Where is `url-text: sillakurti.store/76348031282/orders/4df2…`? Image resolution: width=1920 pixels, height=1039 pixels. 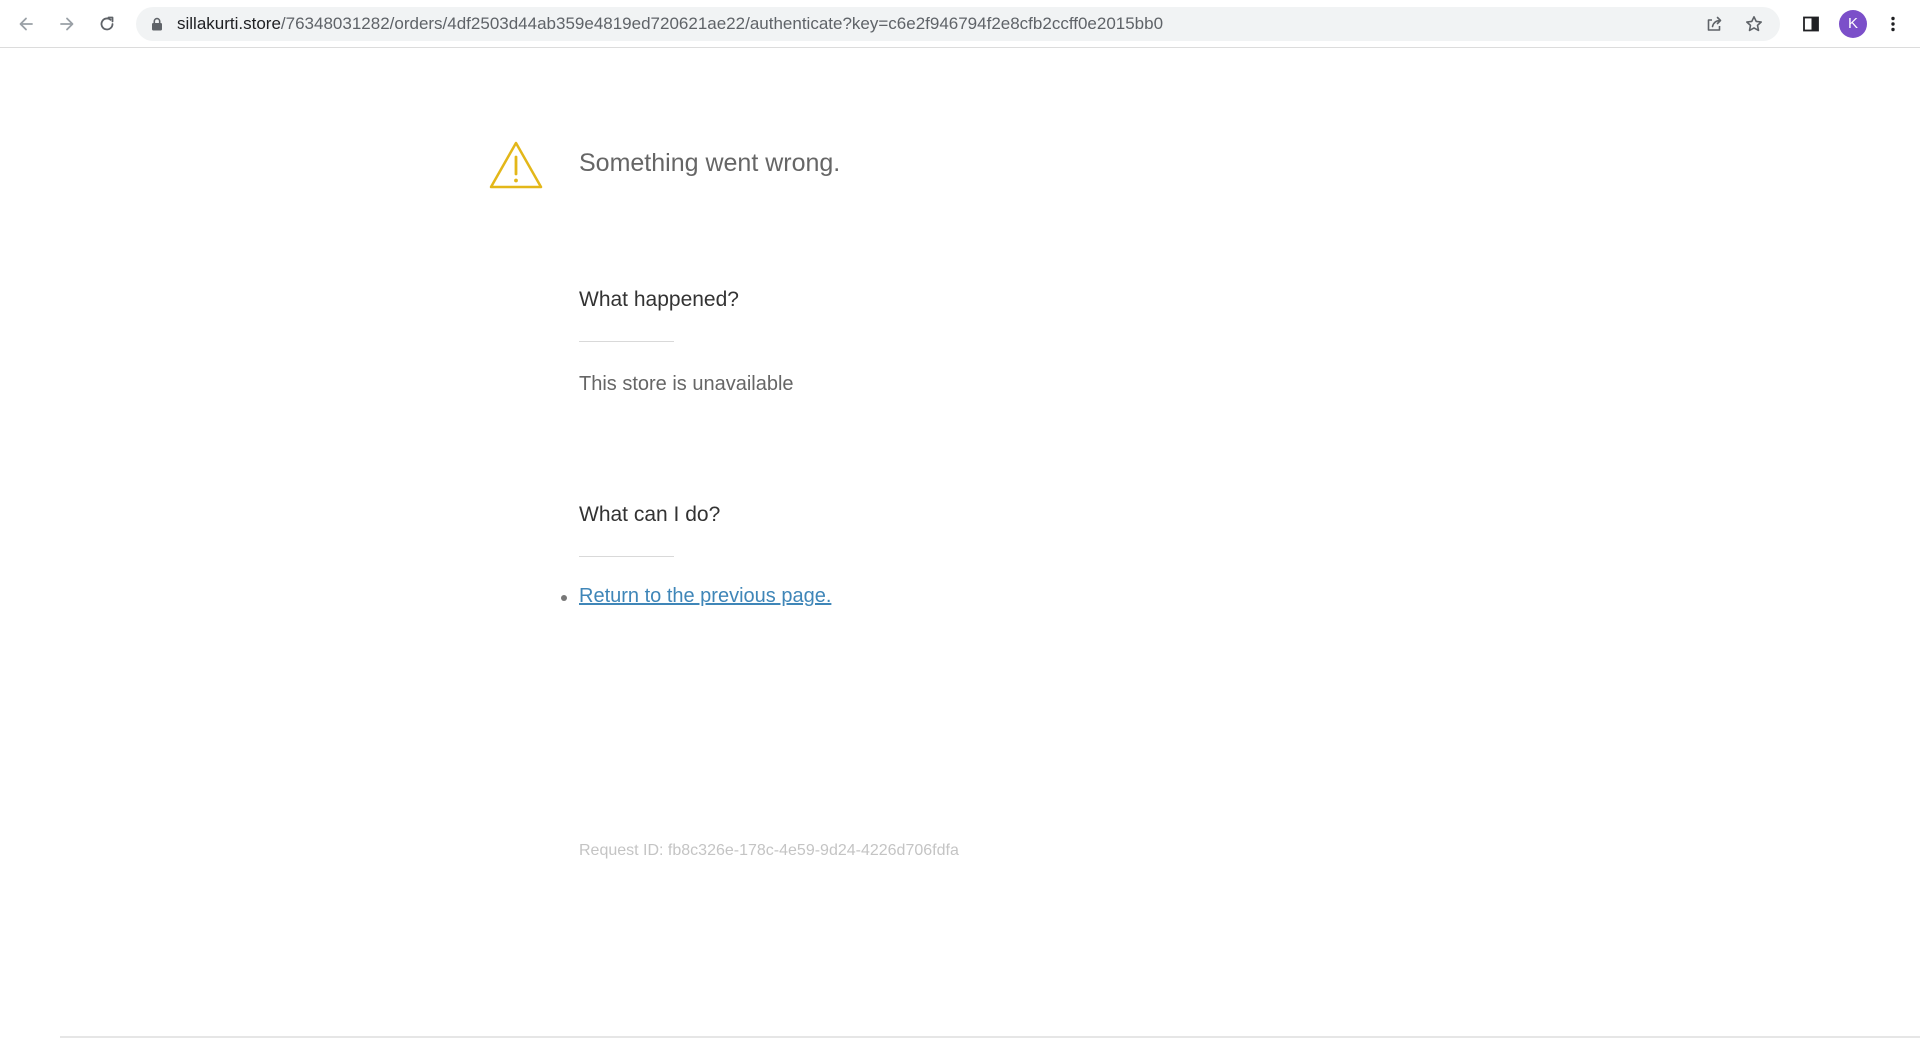
url-text: sillakurti.store/76348031282/orders/4df2… is located at coordinates (670, 24).